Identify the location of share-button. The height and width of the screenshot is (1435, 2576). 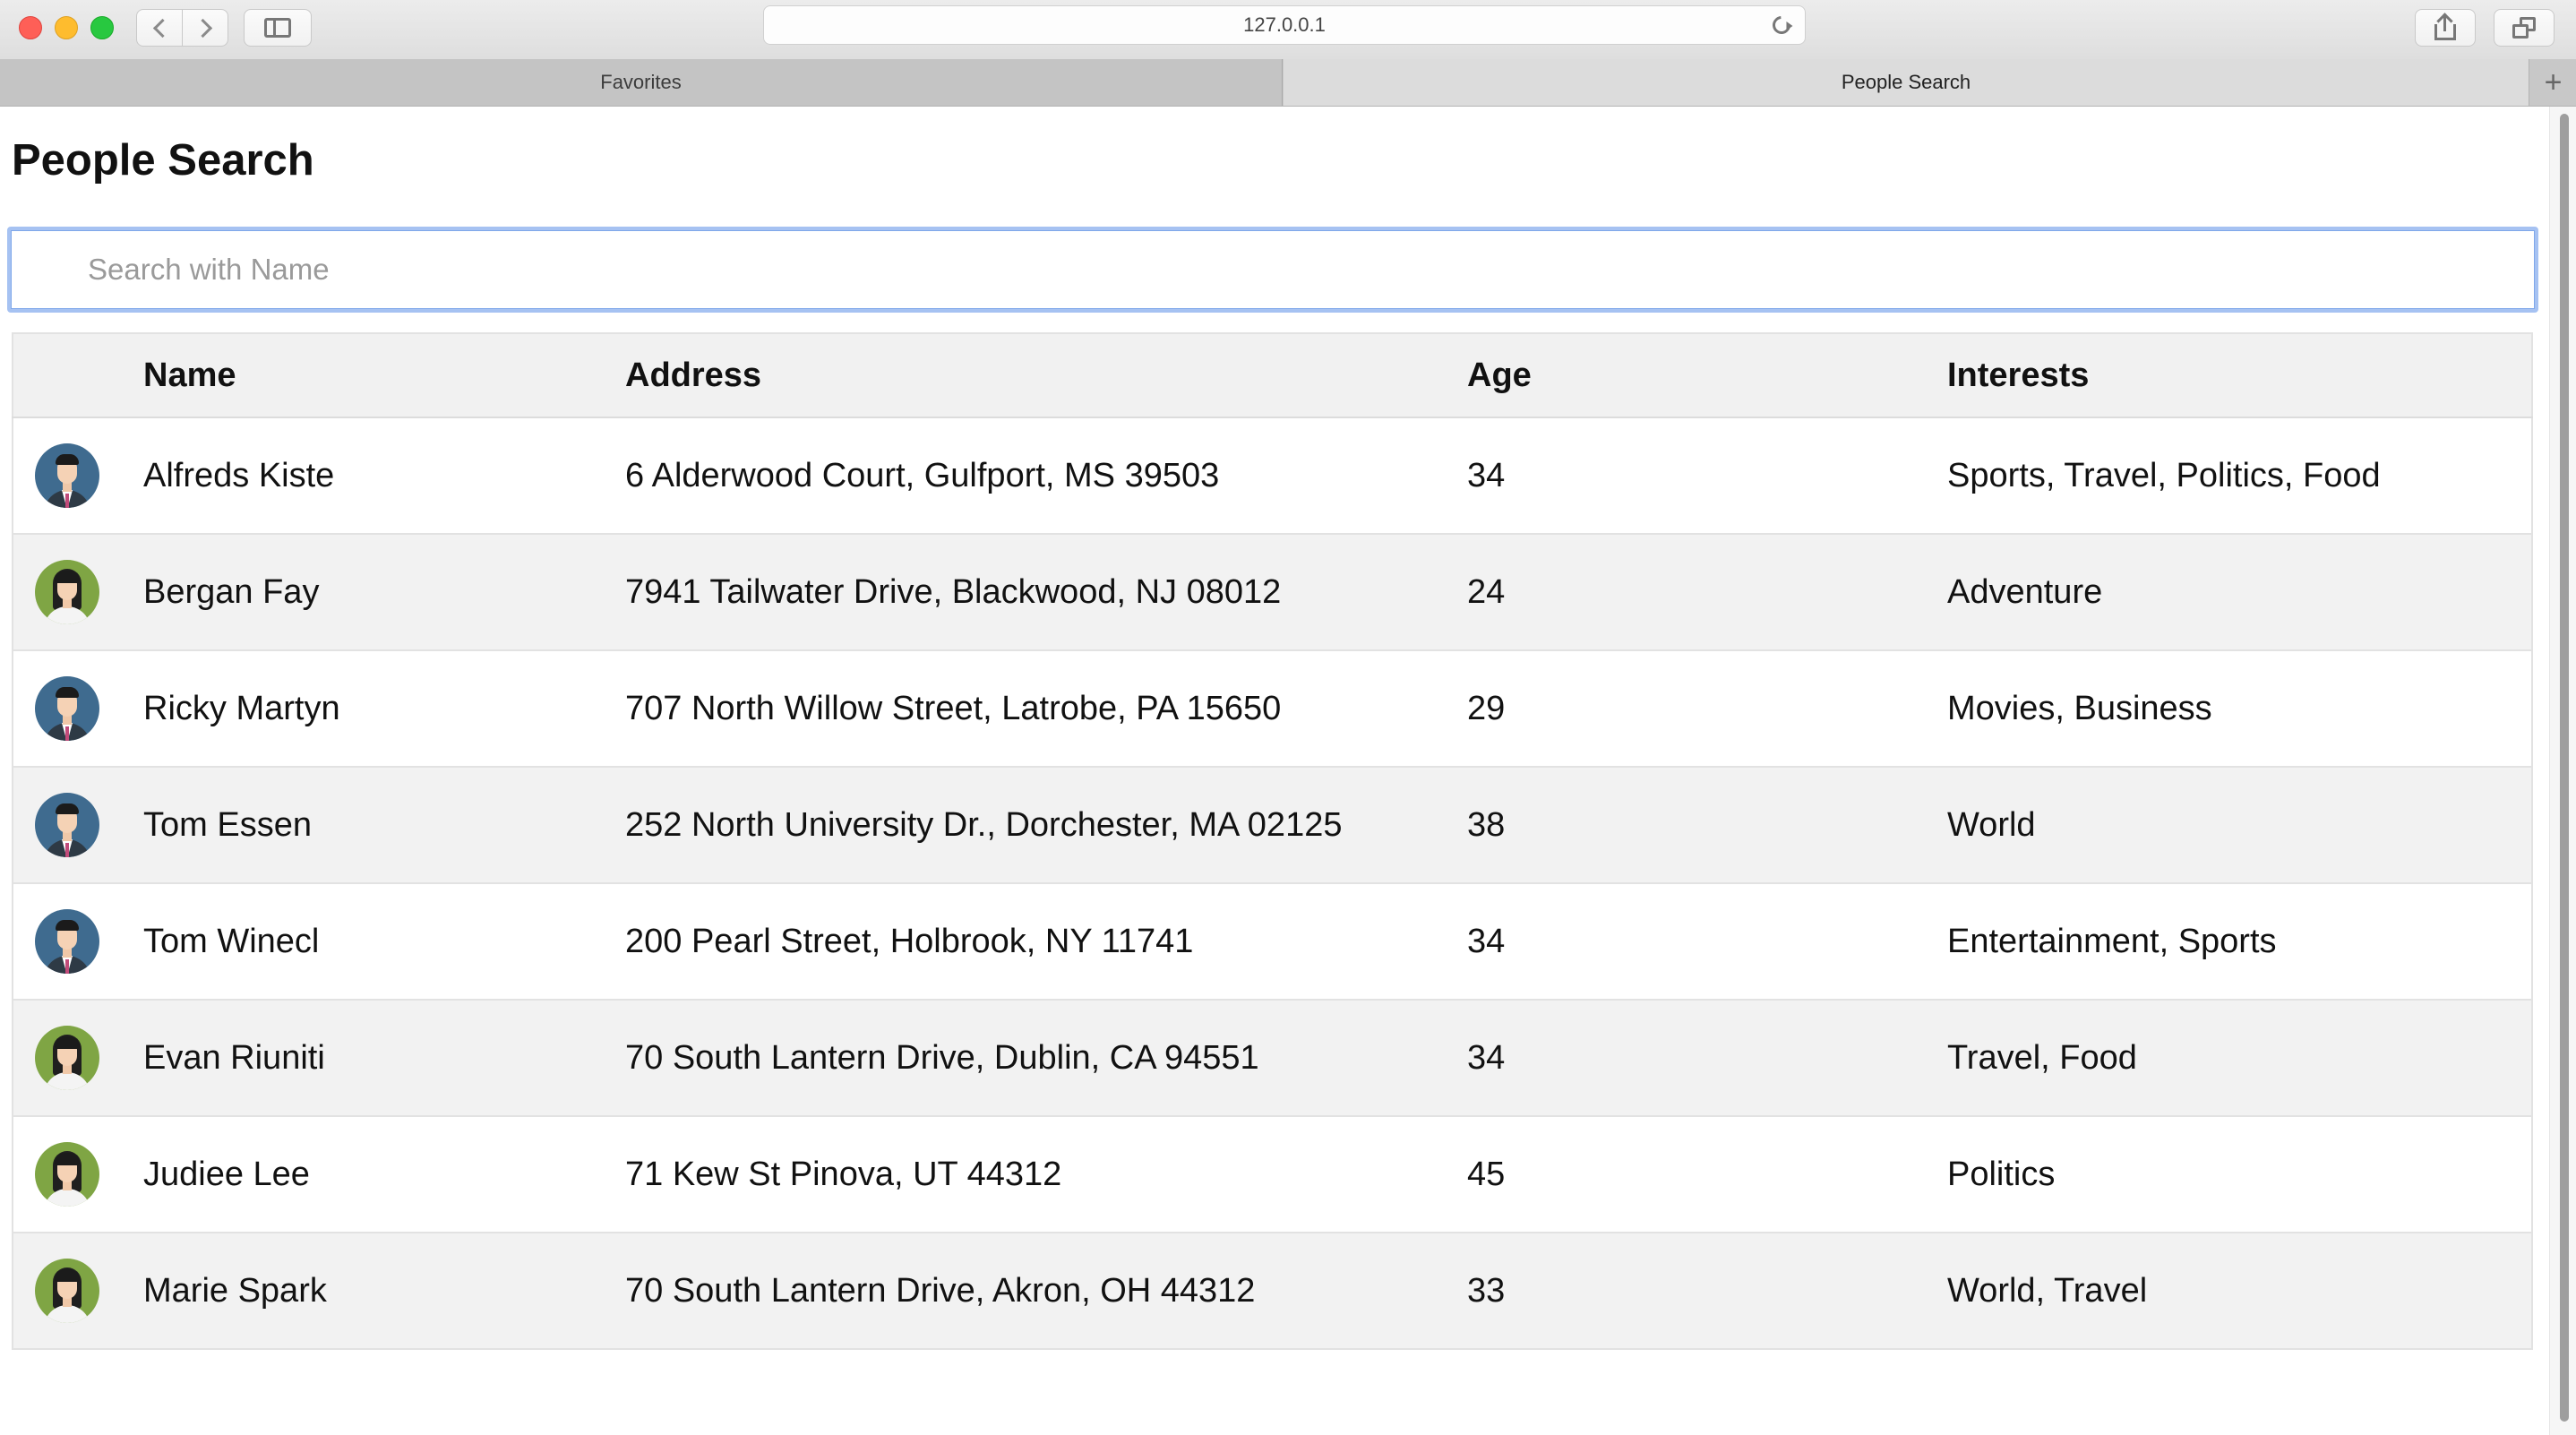
(2445, 28).